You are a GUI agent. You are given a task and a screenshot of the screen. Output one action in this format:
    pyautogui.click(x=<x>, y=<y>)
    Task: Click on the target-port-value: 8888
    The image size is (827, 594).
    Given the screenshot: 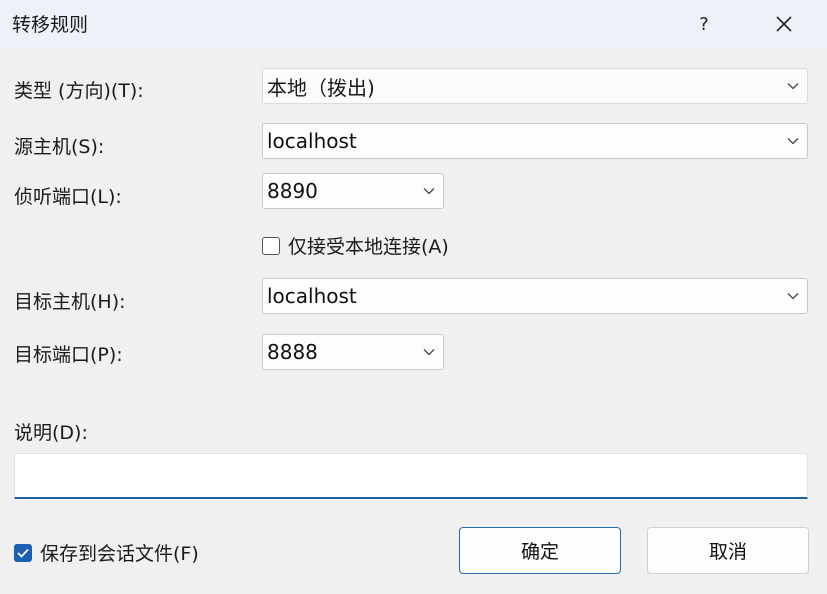 What is the action you would take?
    pyautogui.click(x=292, y=352)
    